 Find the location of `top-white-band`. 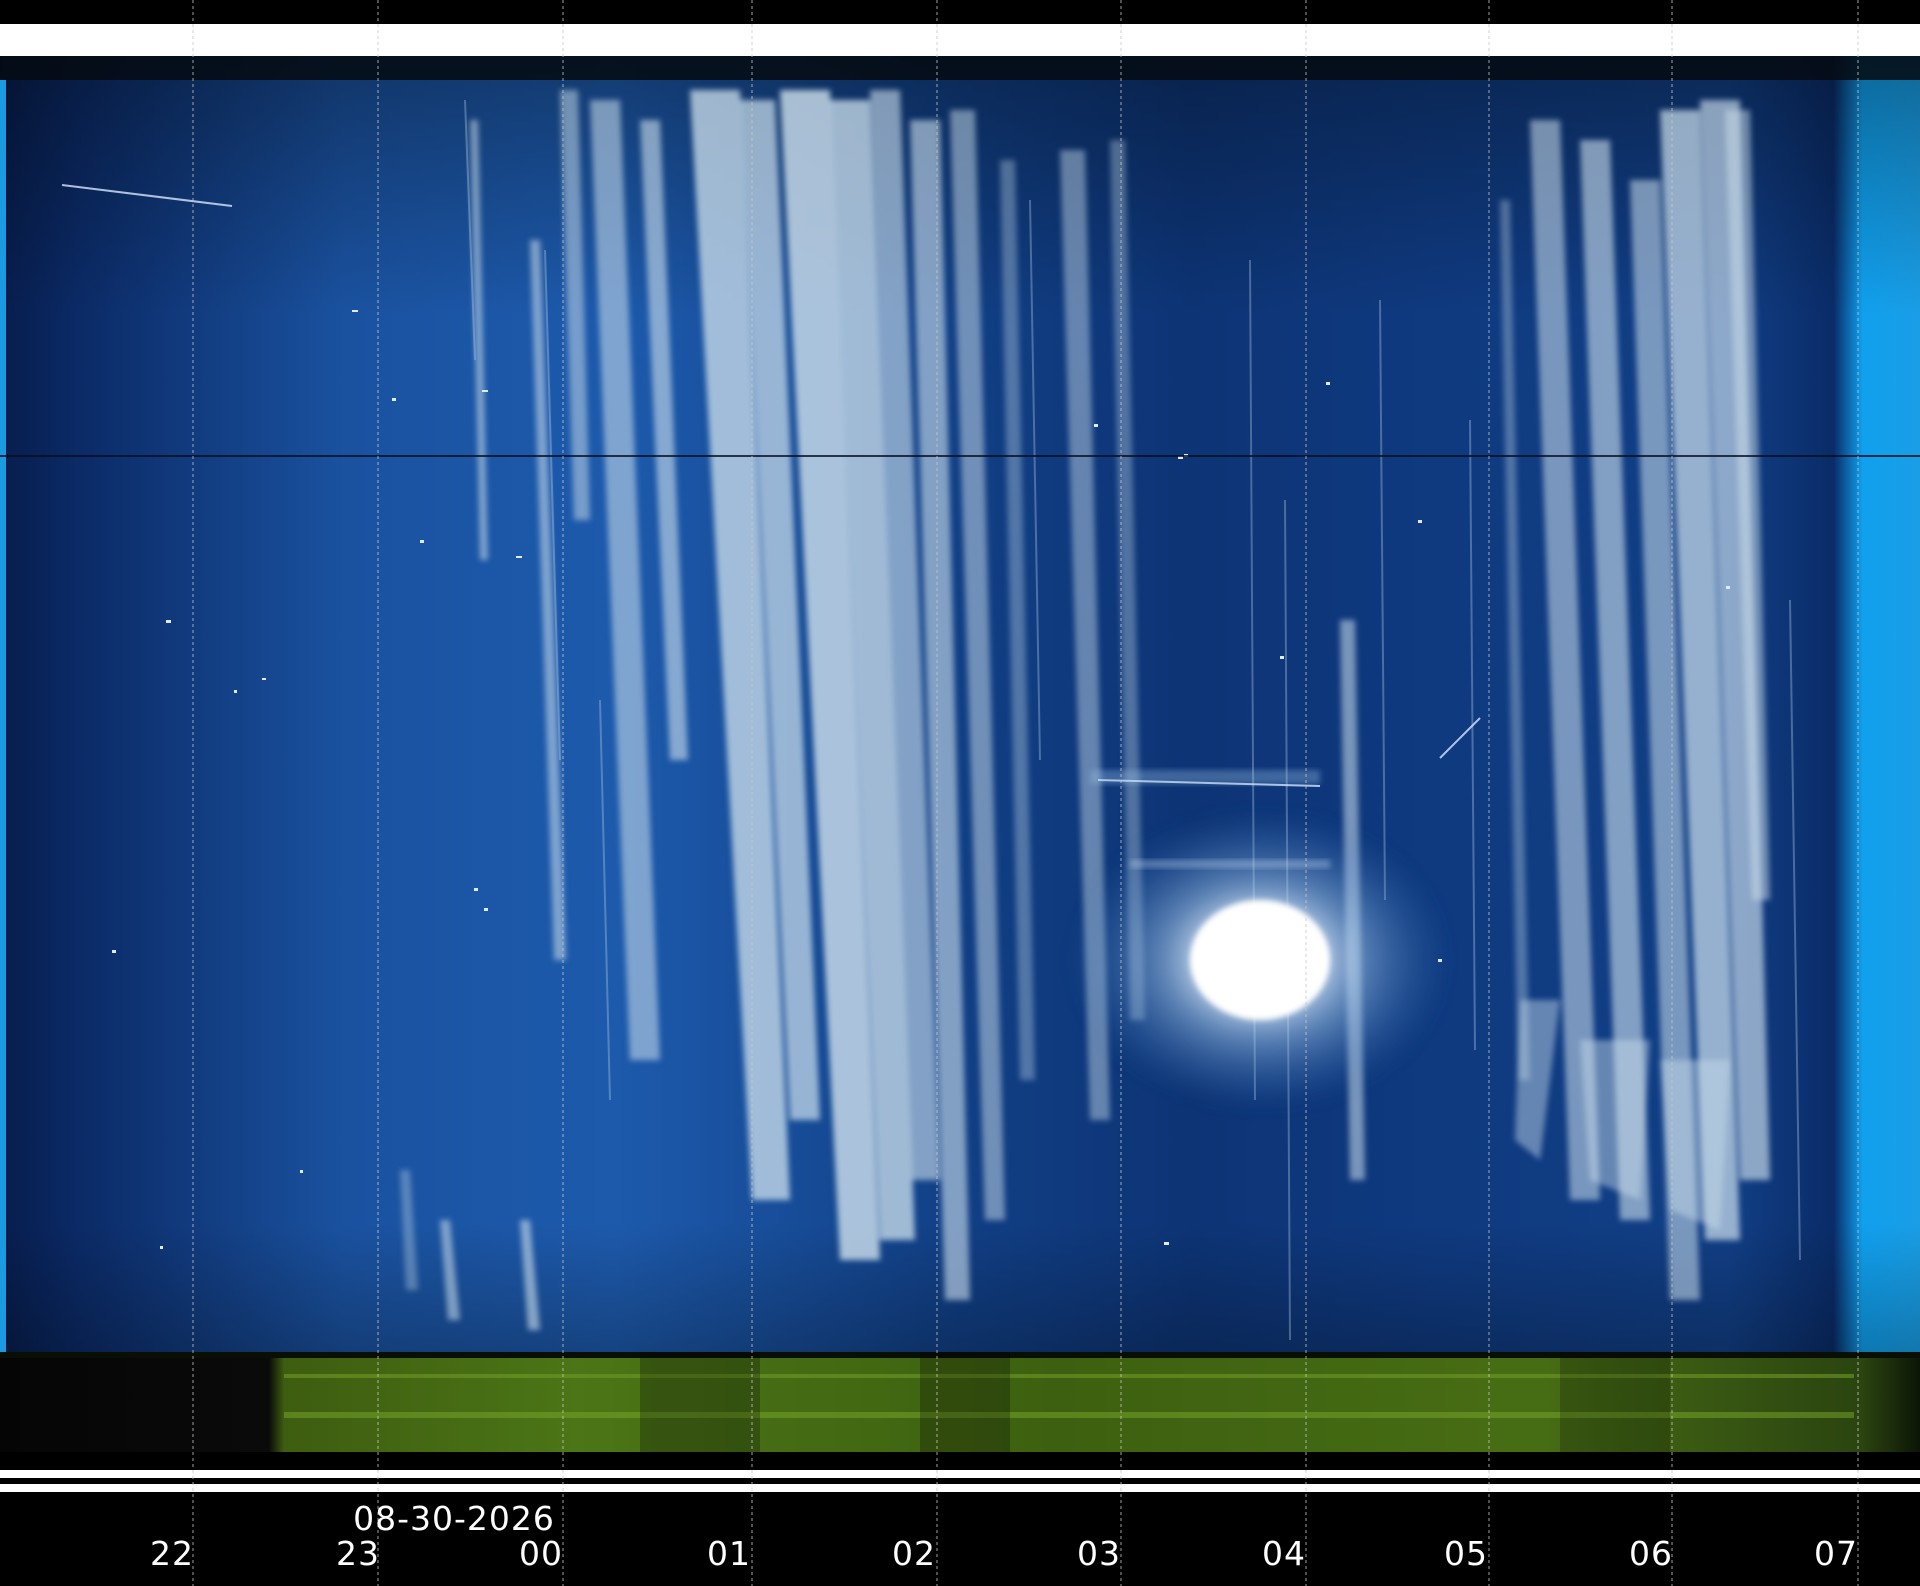

top-white-band is located at coordinates (960, 40).